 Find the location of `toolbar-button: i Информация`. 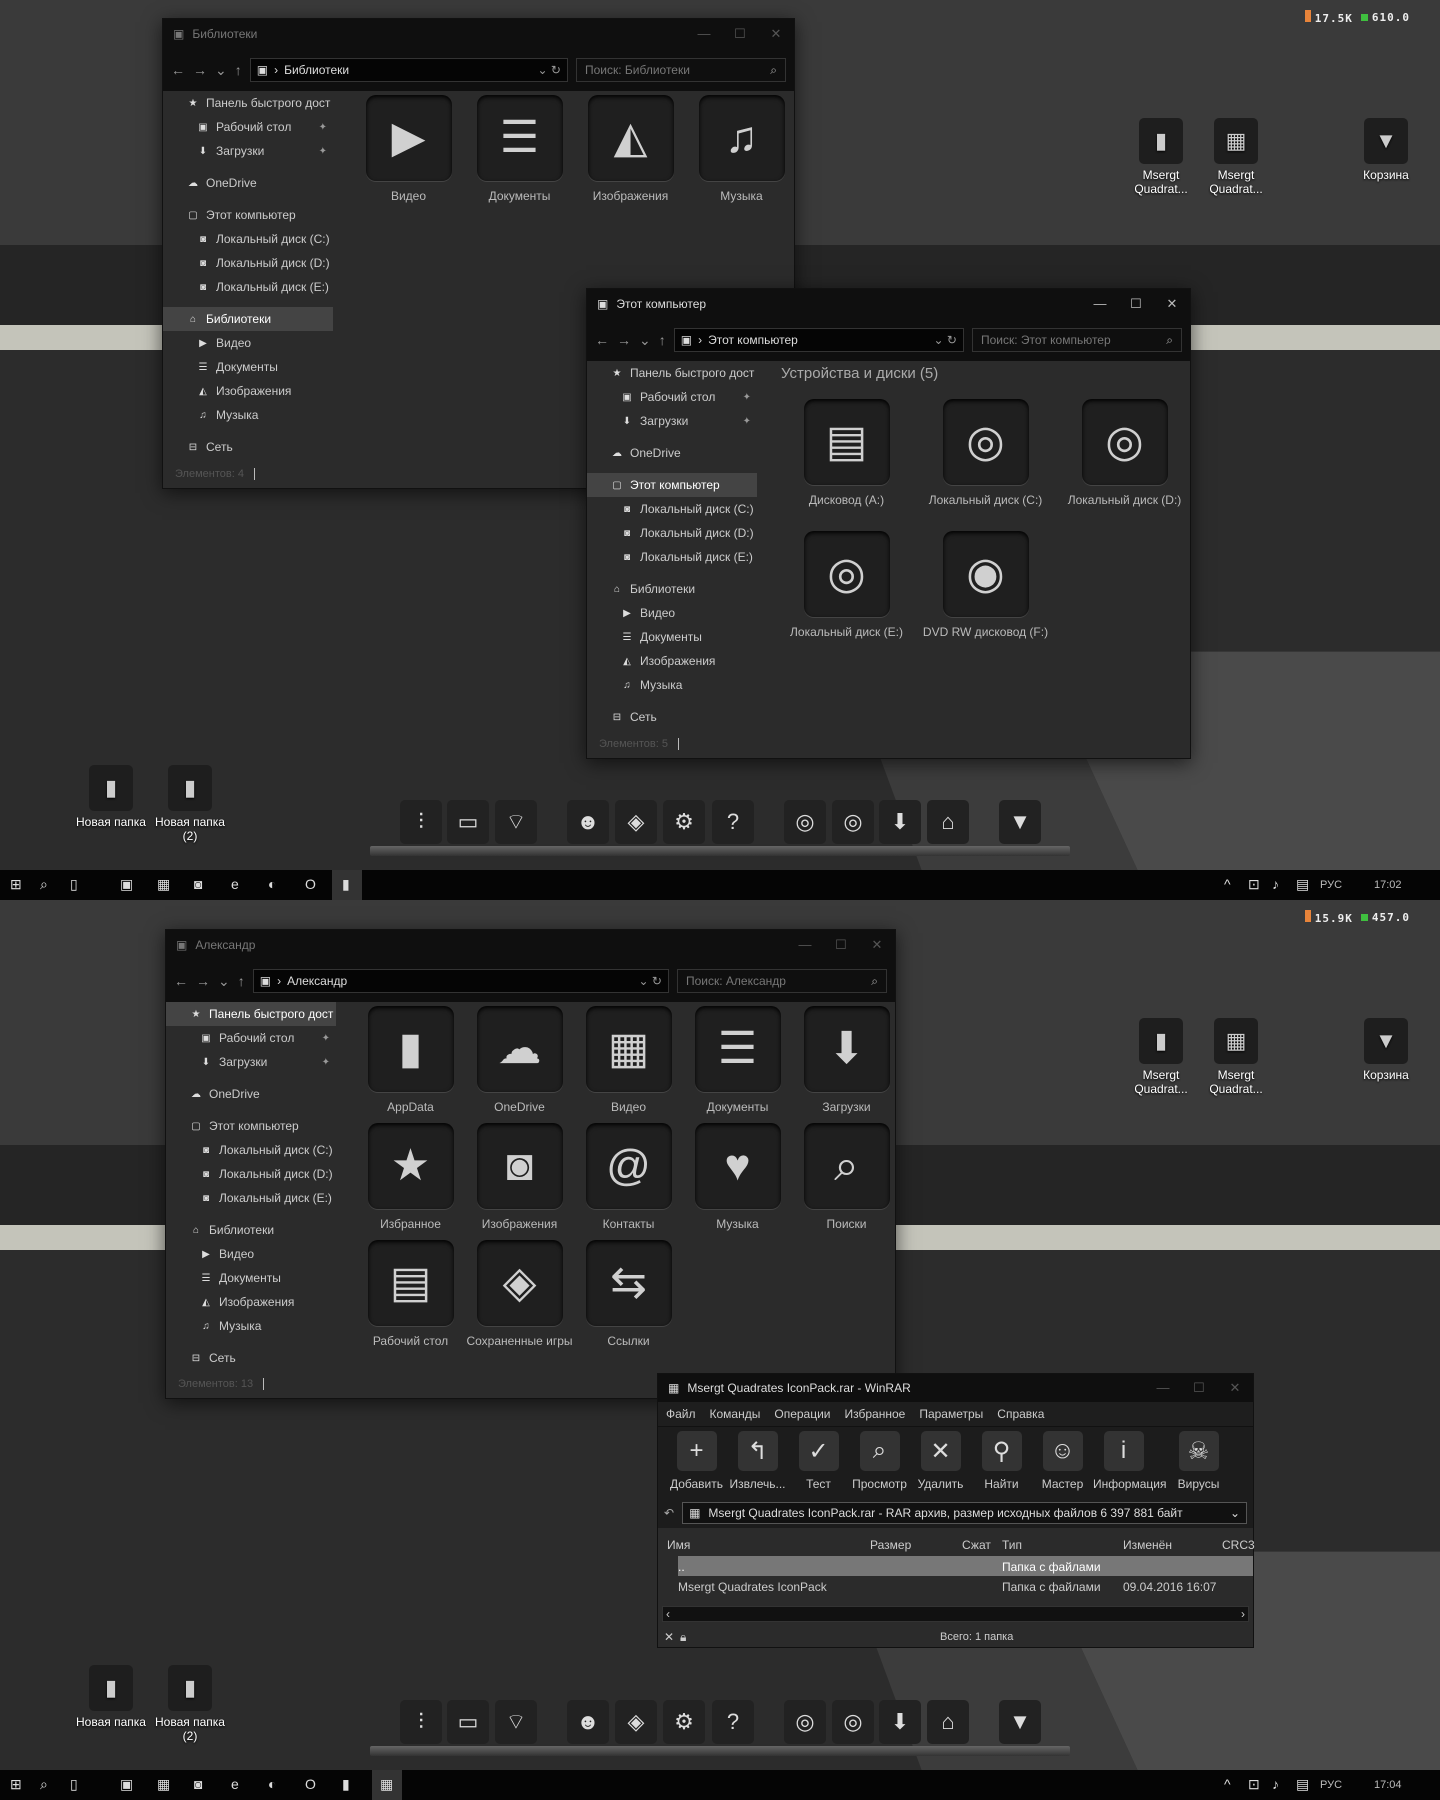

toolbar-button: i Информация is located at coordinates (1129, 1461).